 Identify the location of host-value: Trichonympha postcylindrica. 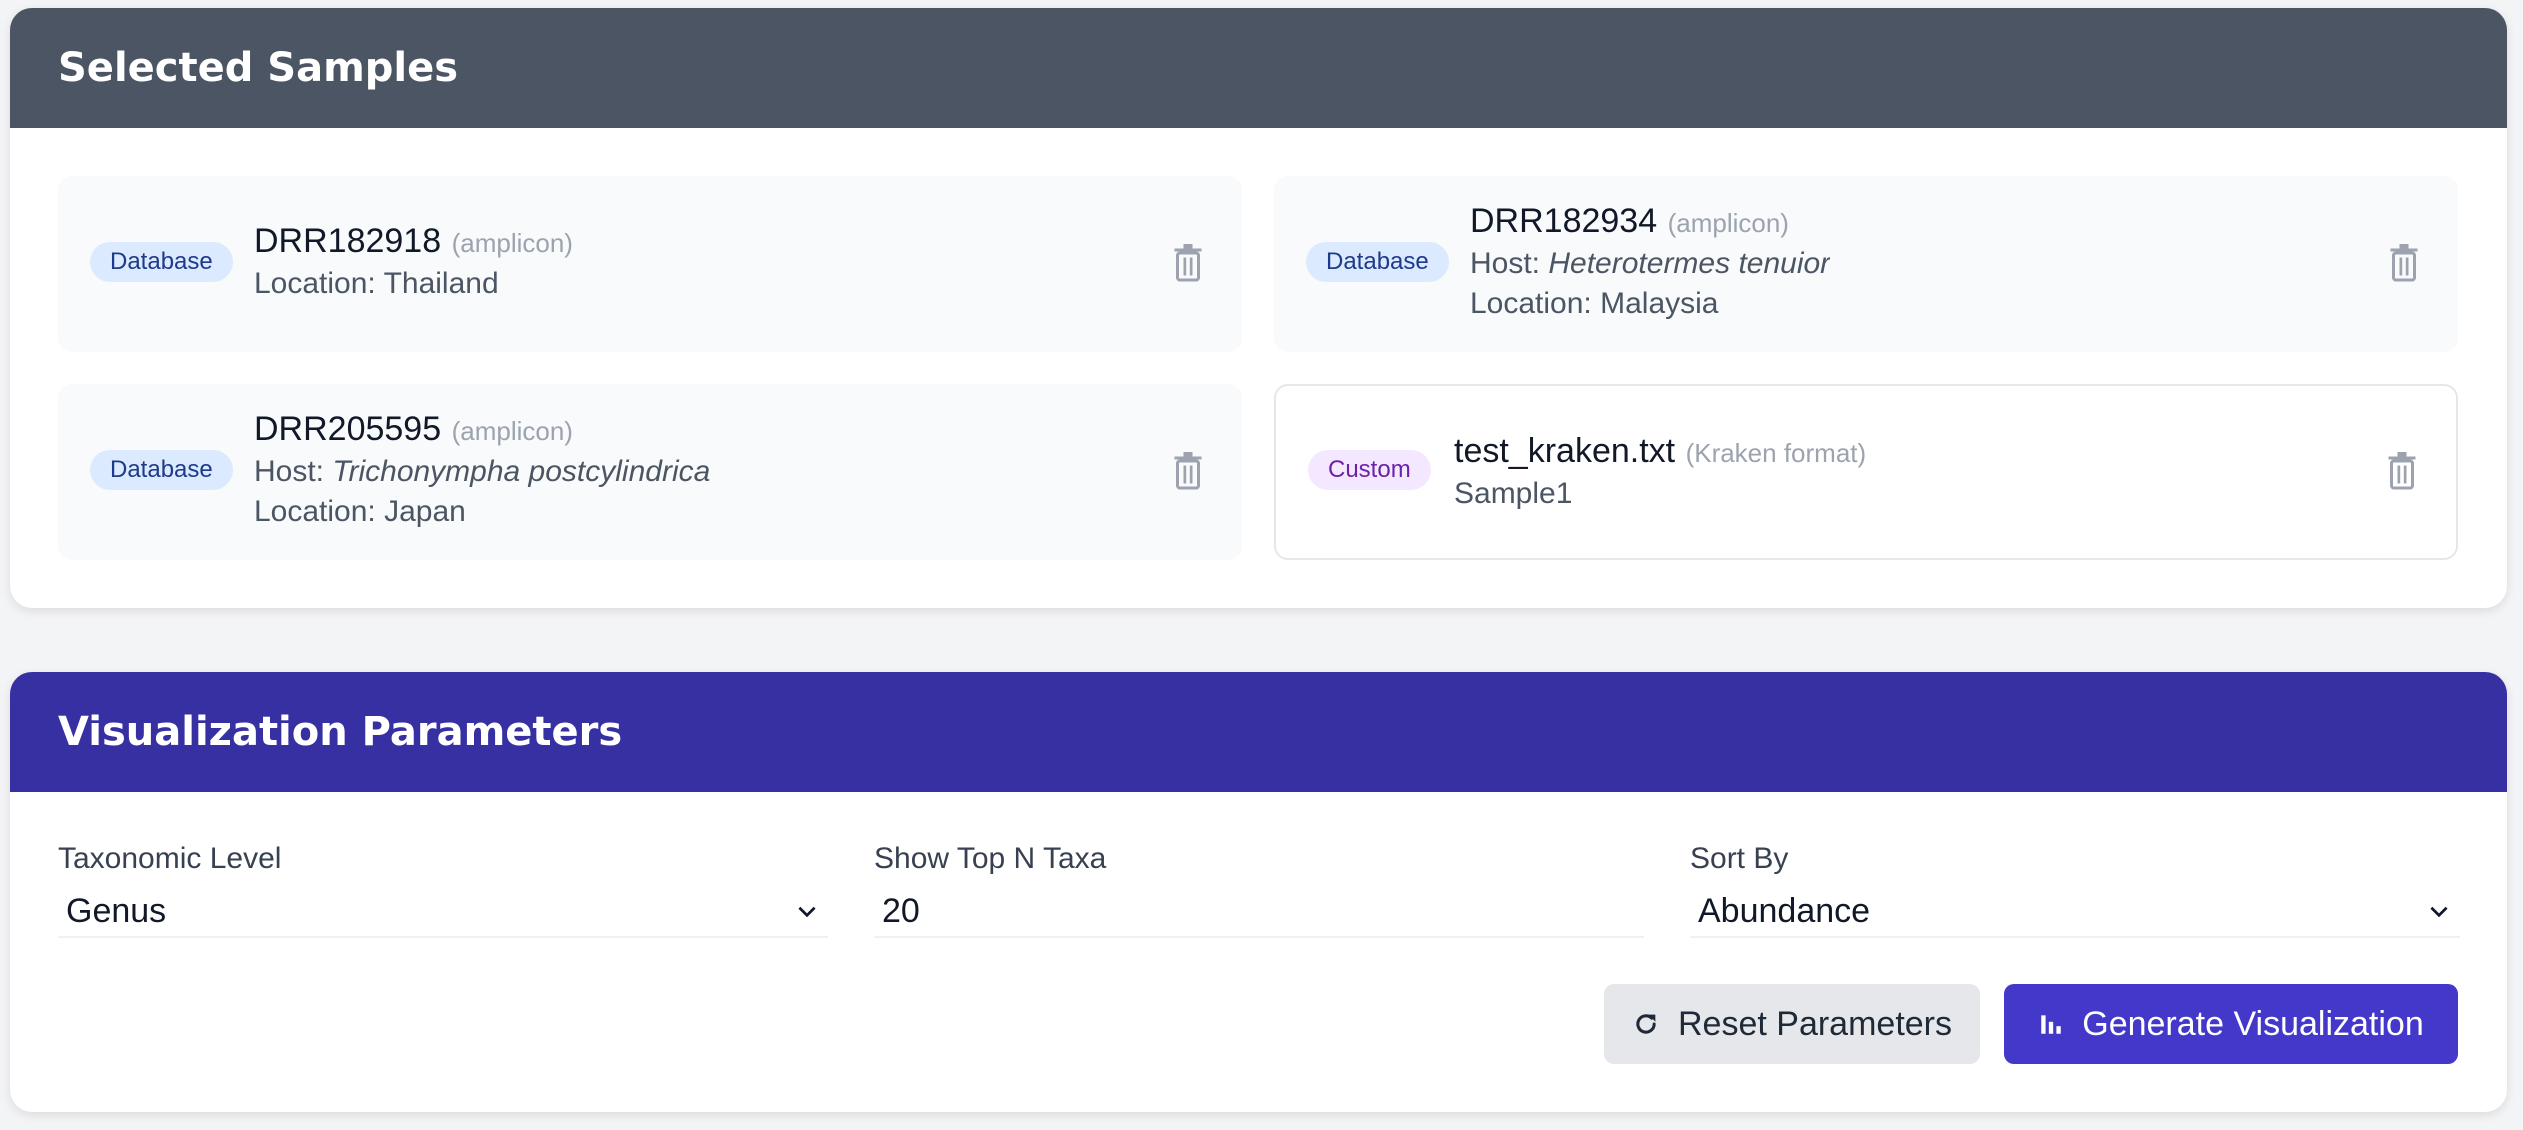
(521, 471).